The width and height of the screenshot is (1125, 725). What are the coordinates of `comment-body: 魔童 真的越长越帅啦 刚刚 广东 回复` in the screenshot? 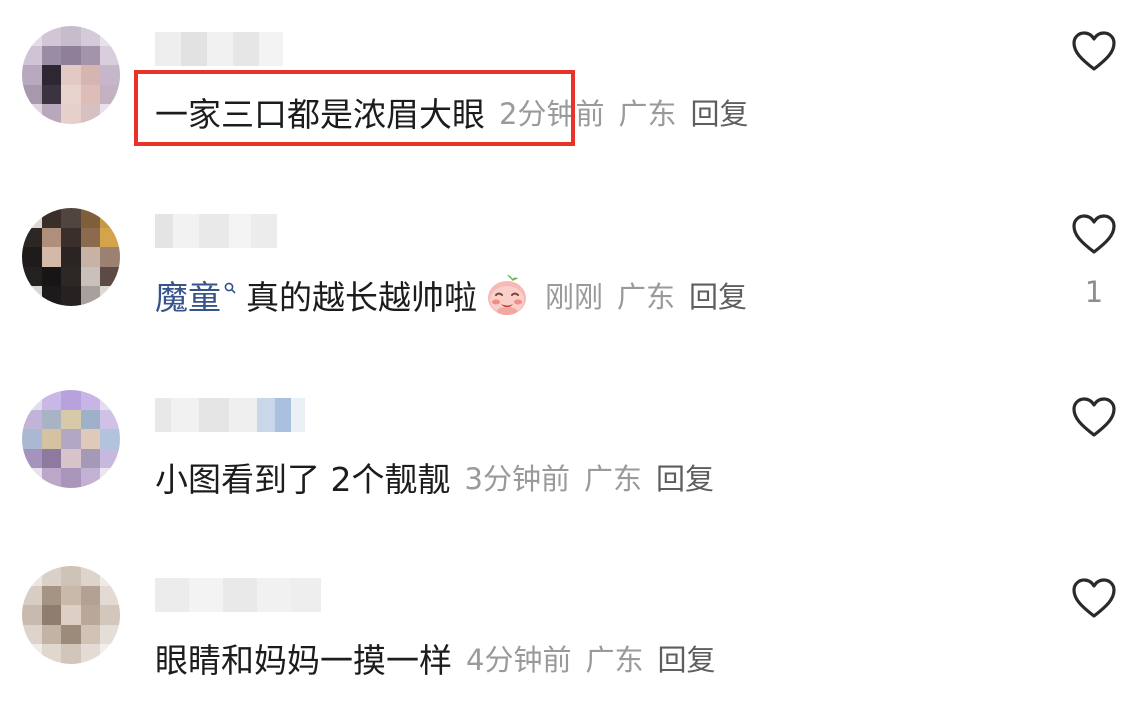 It's located at (451, 295).